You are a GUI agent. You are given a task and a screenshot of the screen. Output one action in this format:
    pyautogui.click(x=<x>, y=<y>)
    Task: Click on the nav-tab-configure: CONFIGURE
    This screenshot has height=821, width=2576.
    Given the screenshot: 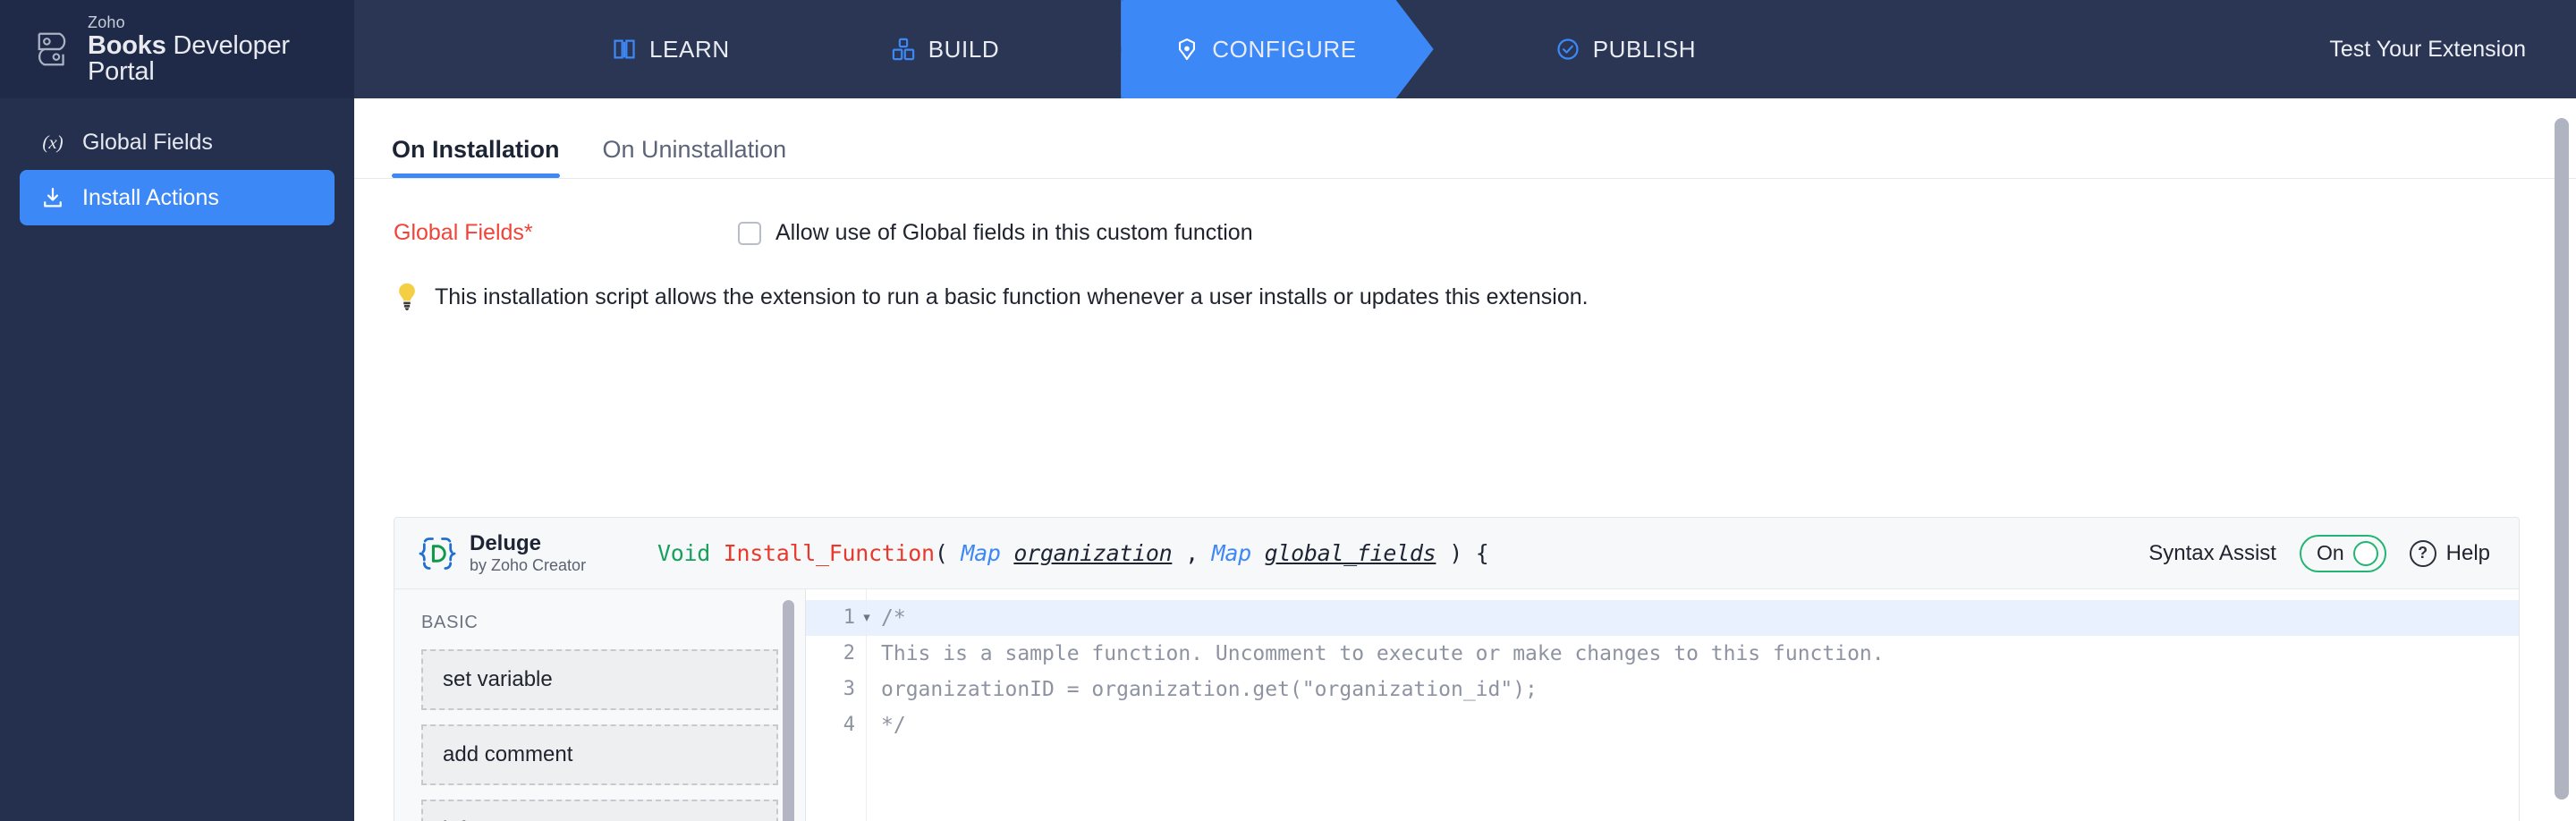 What is the action you would take?
    pyautogui.click(x=1277, y=49)
    